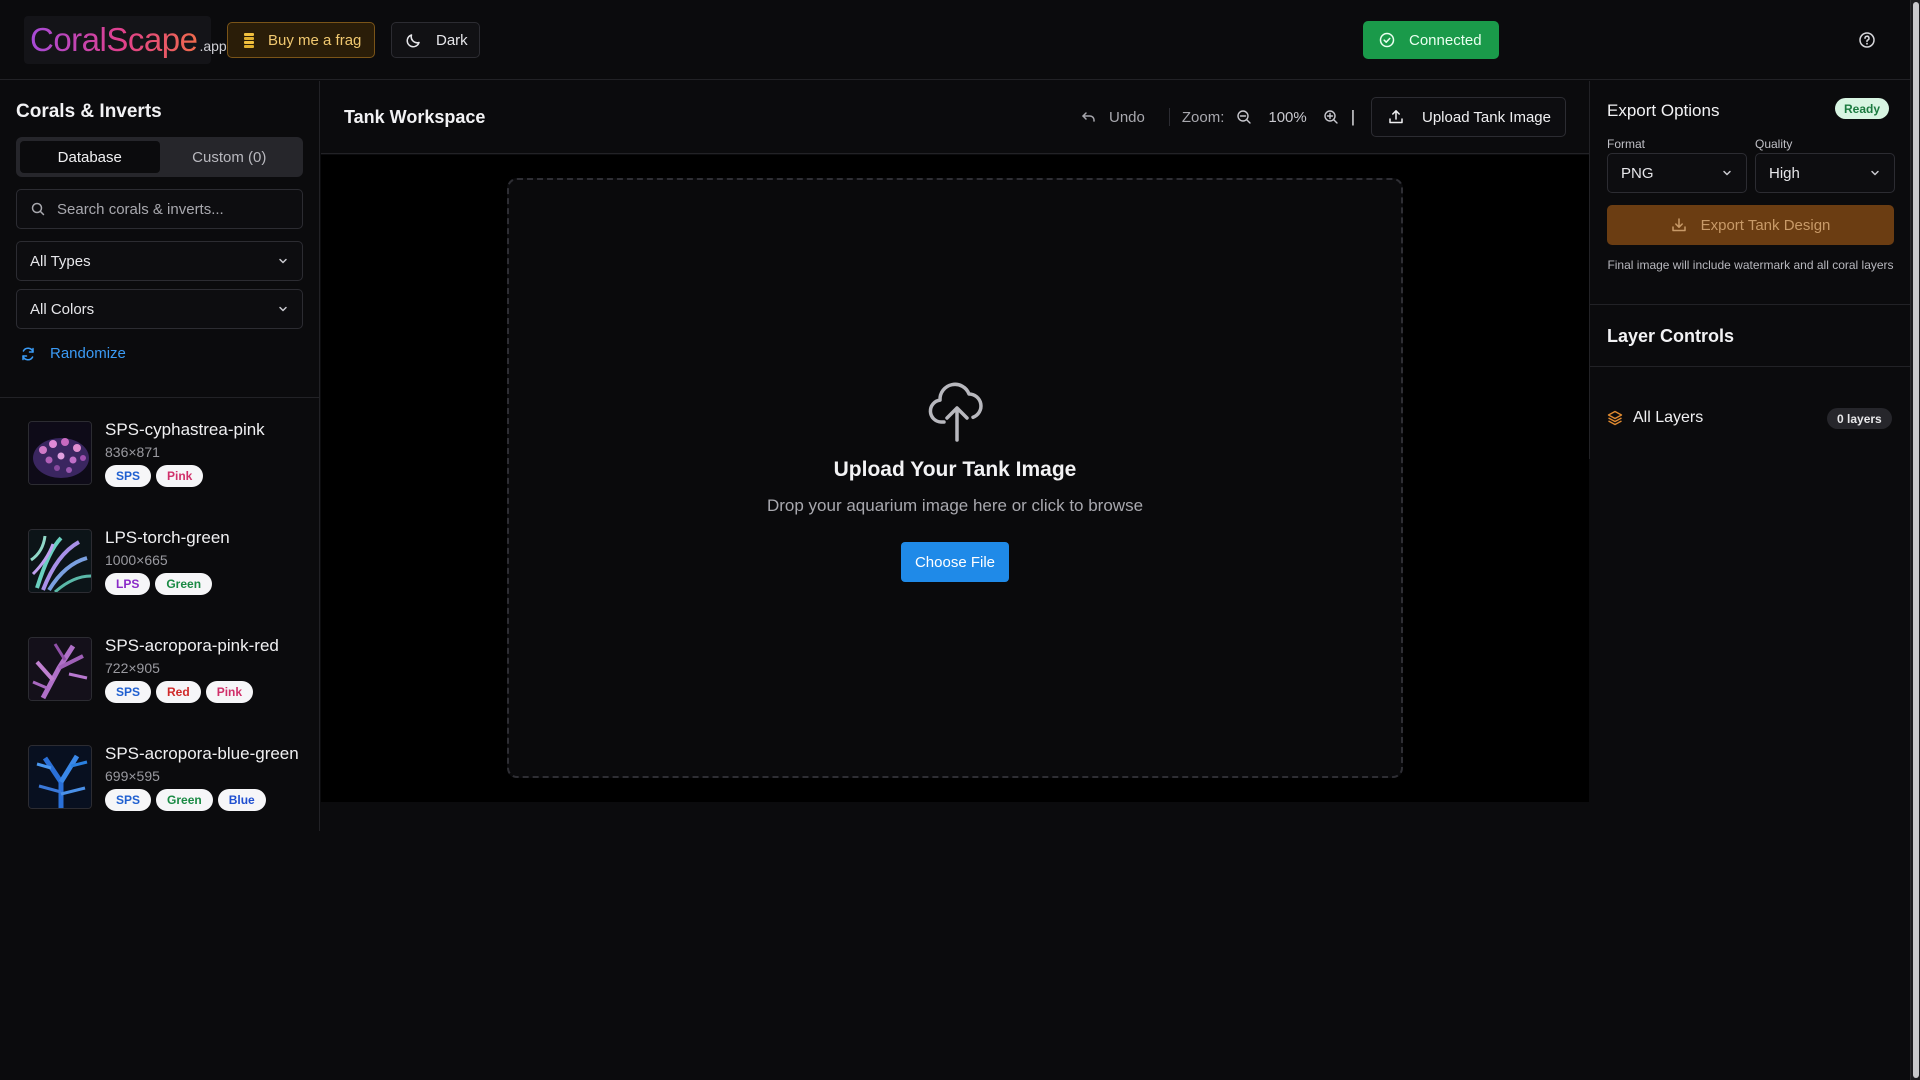  I want to click on quality-select: High, so click(1825, 173).